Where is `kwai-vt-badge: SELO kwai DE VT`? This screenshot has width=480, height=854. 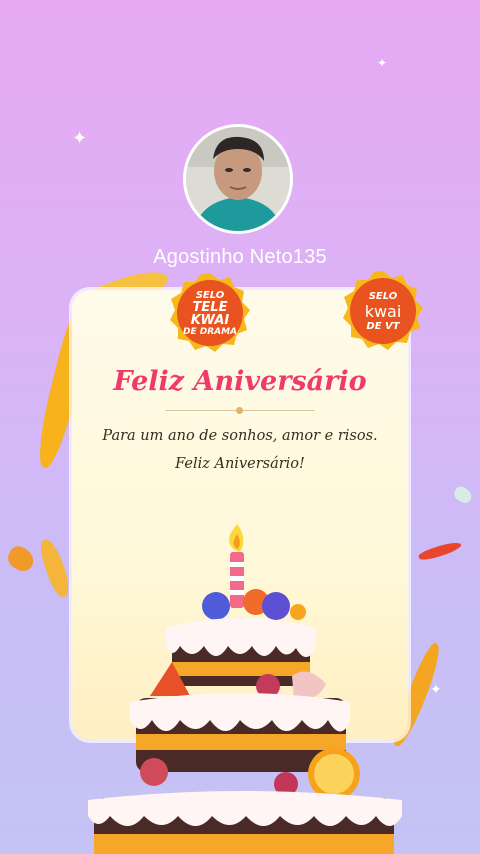 kwai-vt-badge: SELO kwai DE VT is located at coordinates (383, 311).